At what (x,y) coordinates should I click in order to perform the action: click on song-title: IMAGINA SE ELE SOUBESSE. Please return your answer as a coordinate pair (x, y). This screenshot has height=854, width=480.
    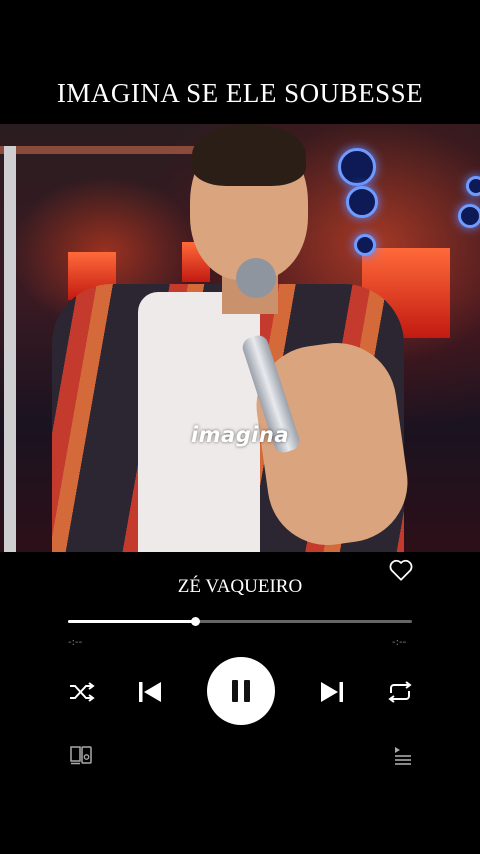
    Looking at the image, I should click on (240, 93).